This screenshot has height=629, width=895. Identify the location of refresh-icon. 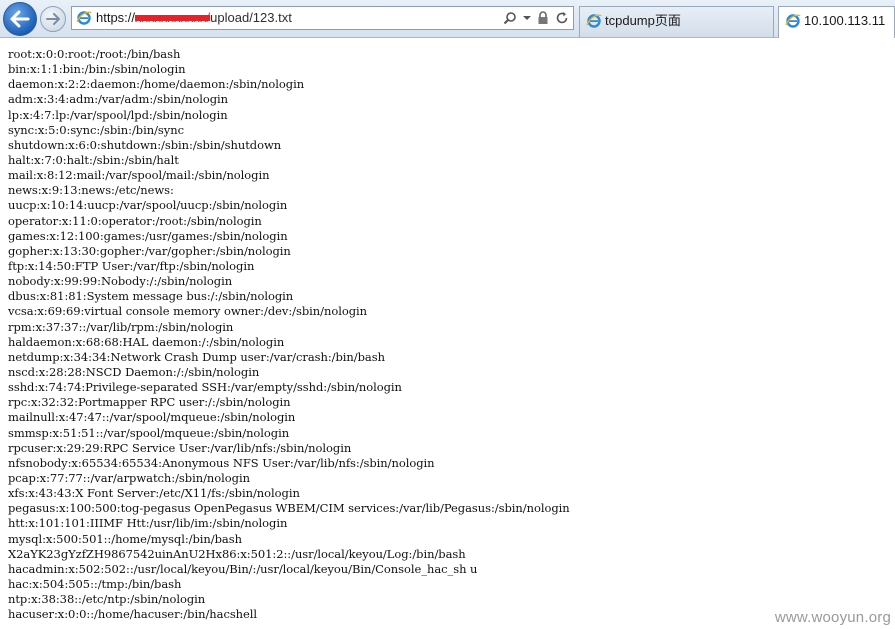
(562, 18).